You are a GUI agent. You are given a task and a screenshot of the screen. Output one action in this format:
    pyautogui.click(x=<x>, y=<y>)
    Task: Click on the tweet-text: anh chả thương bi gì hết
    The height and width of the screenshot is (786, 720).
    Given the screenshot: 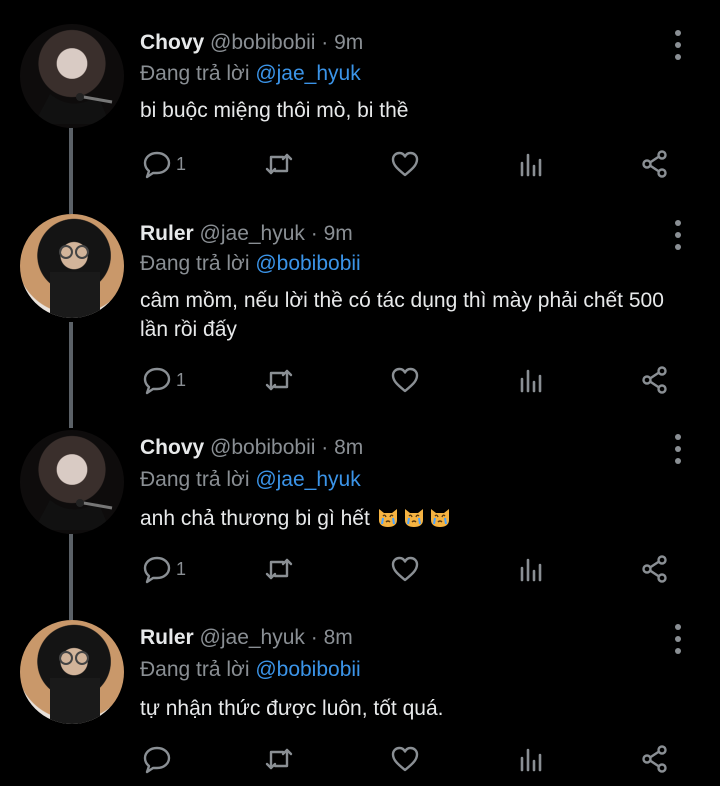 What is the action you would take?
    pyautogui.click(x=410, y=518)
    